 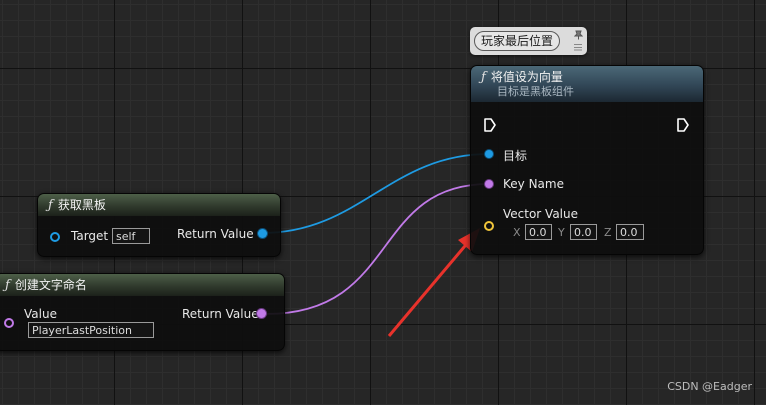 What do you see at coordinates (587, 84) in the screenshot?
I see `set-node-header: ƒ 将值设为向量 目标是黑板组件` at bounding box center [587, 84].